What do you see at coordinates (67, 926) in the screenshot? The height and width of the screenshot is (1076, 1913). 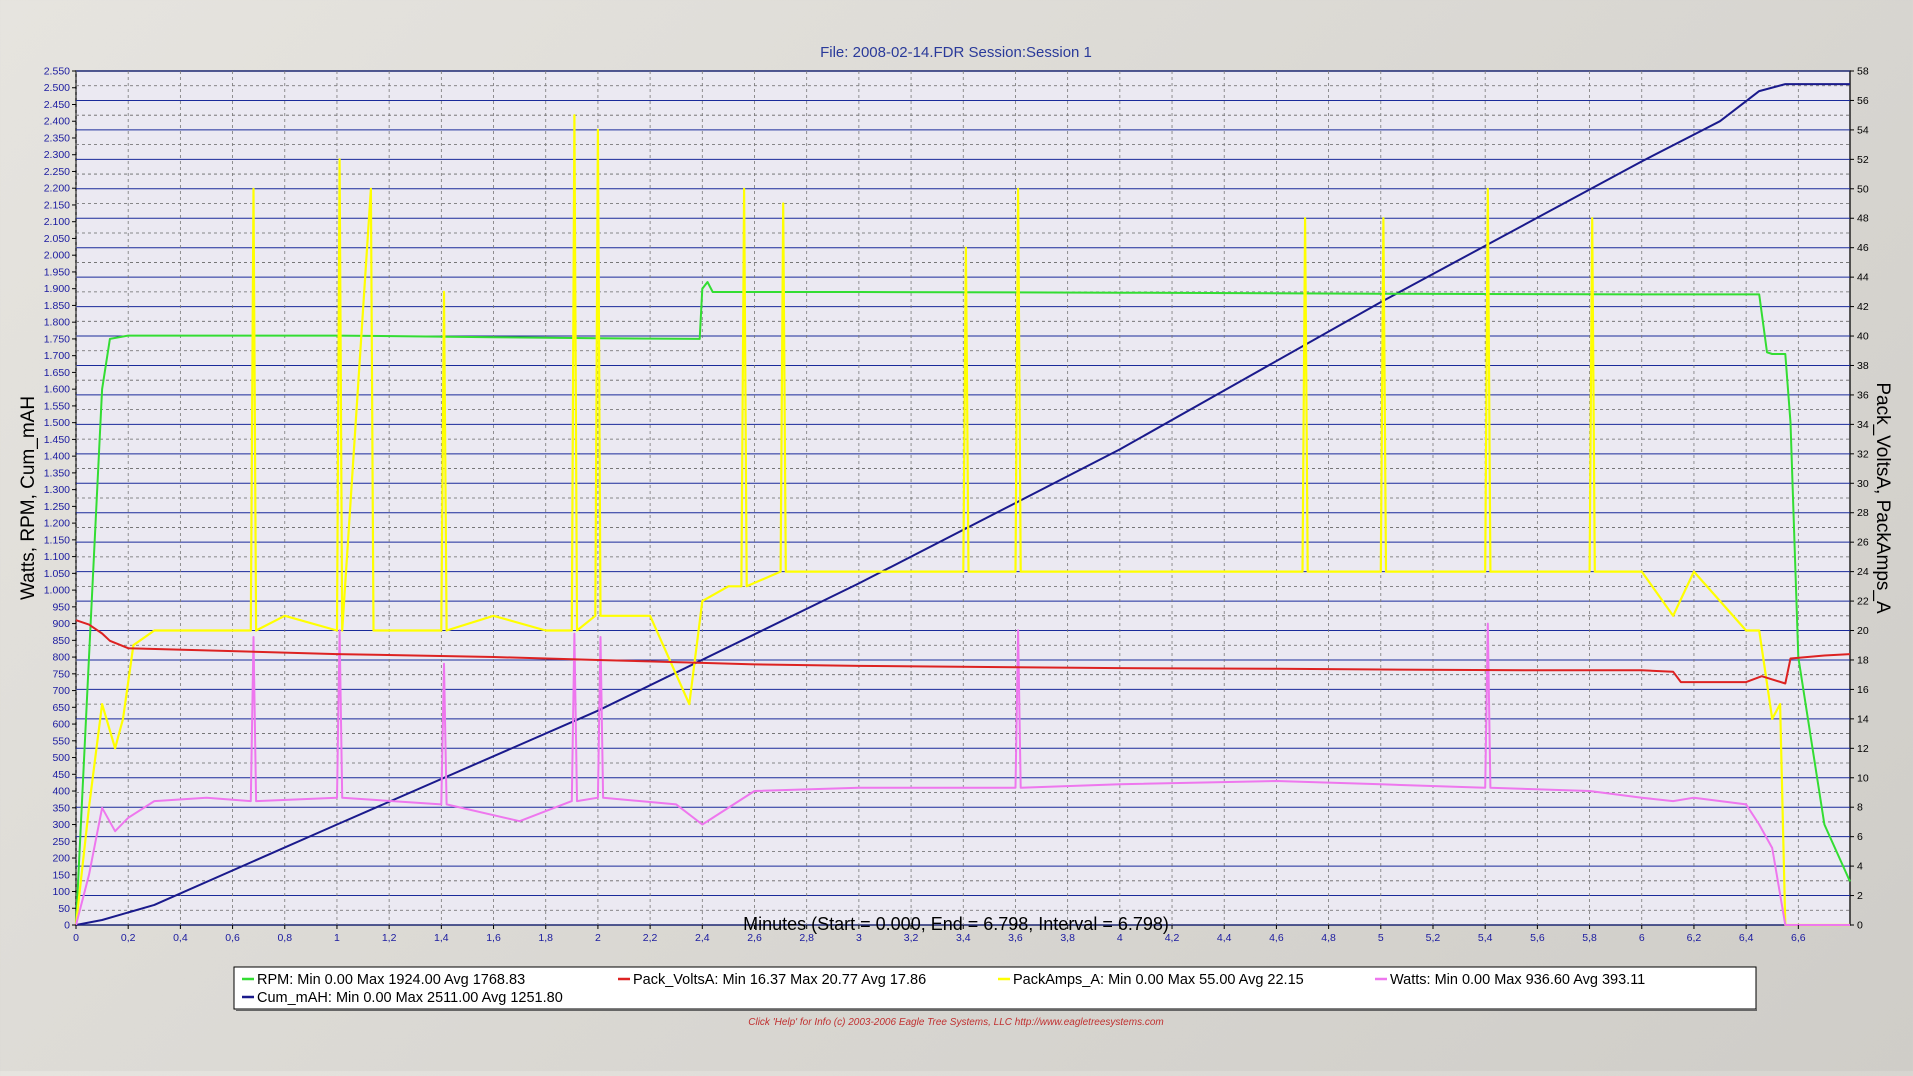 I see `y-left-tick-label: 0` at bounding box center [67, 926].